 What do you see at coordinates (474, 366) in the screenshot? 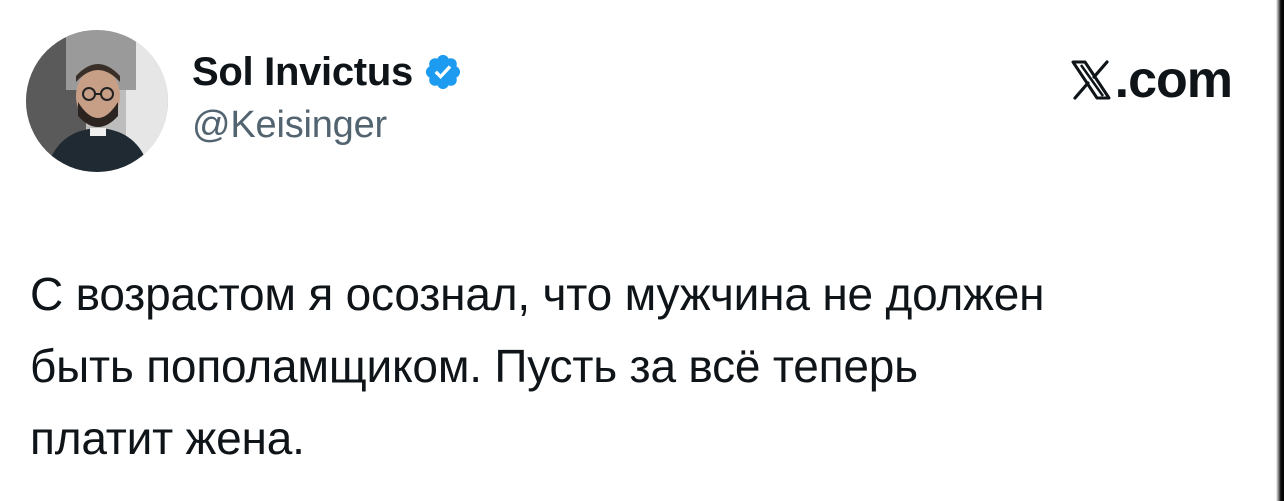
I see `tweet-line: быть пополамщиком. Пусть за всё теперь` at bounding box center [474, 366].